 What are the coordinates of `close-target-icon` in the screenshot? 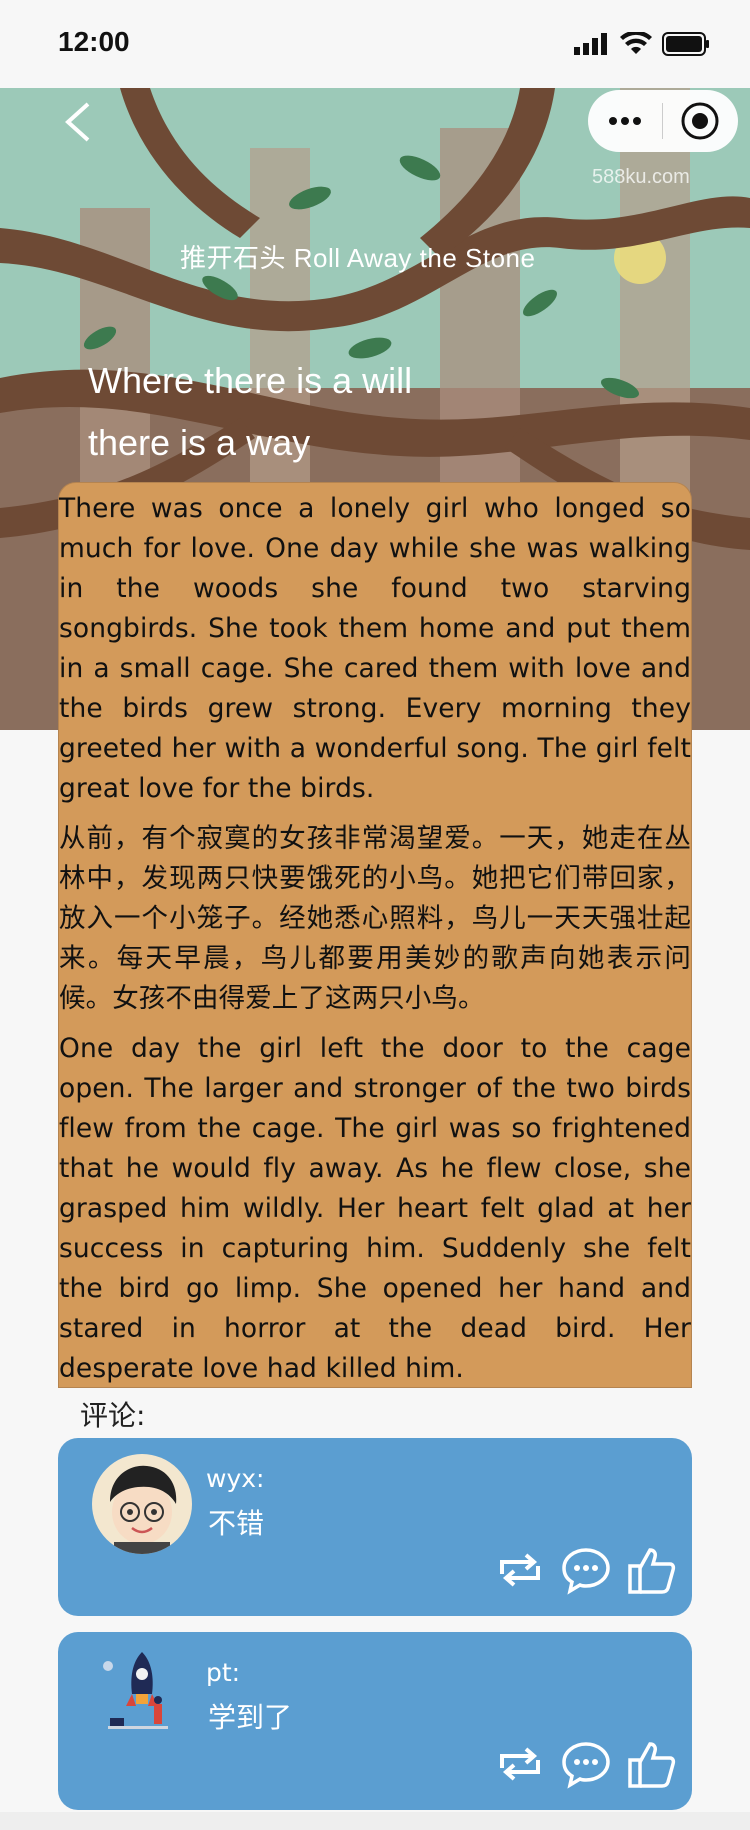 It's located at (700, 121).